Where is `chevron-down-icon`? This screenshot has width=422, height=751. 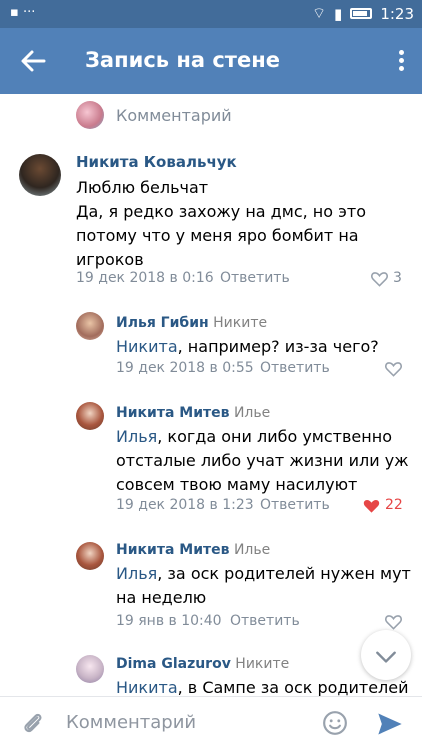
chevron-down-icon is located at coordinates (386, 657).